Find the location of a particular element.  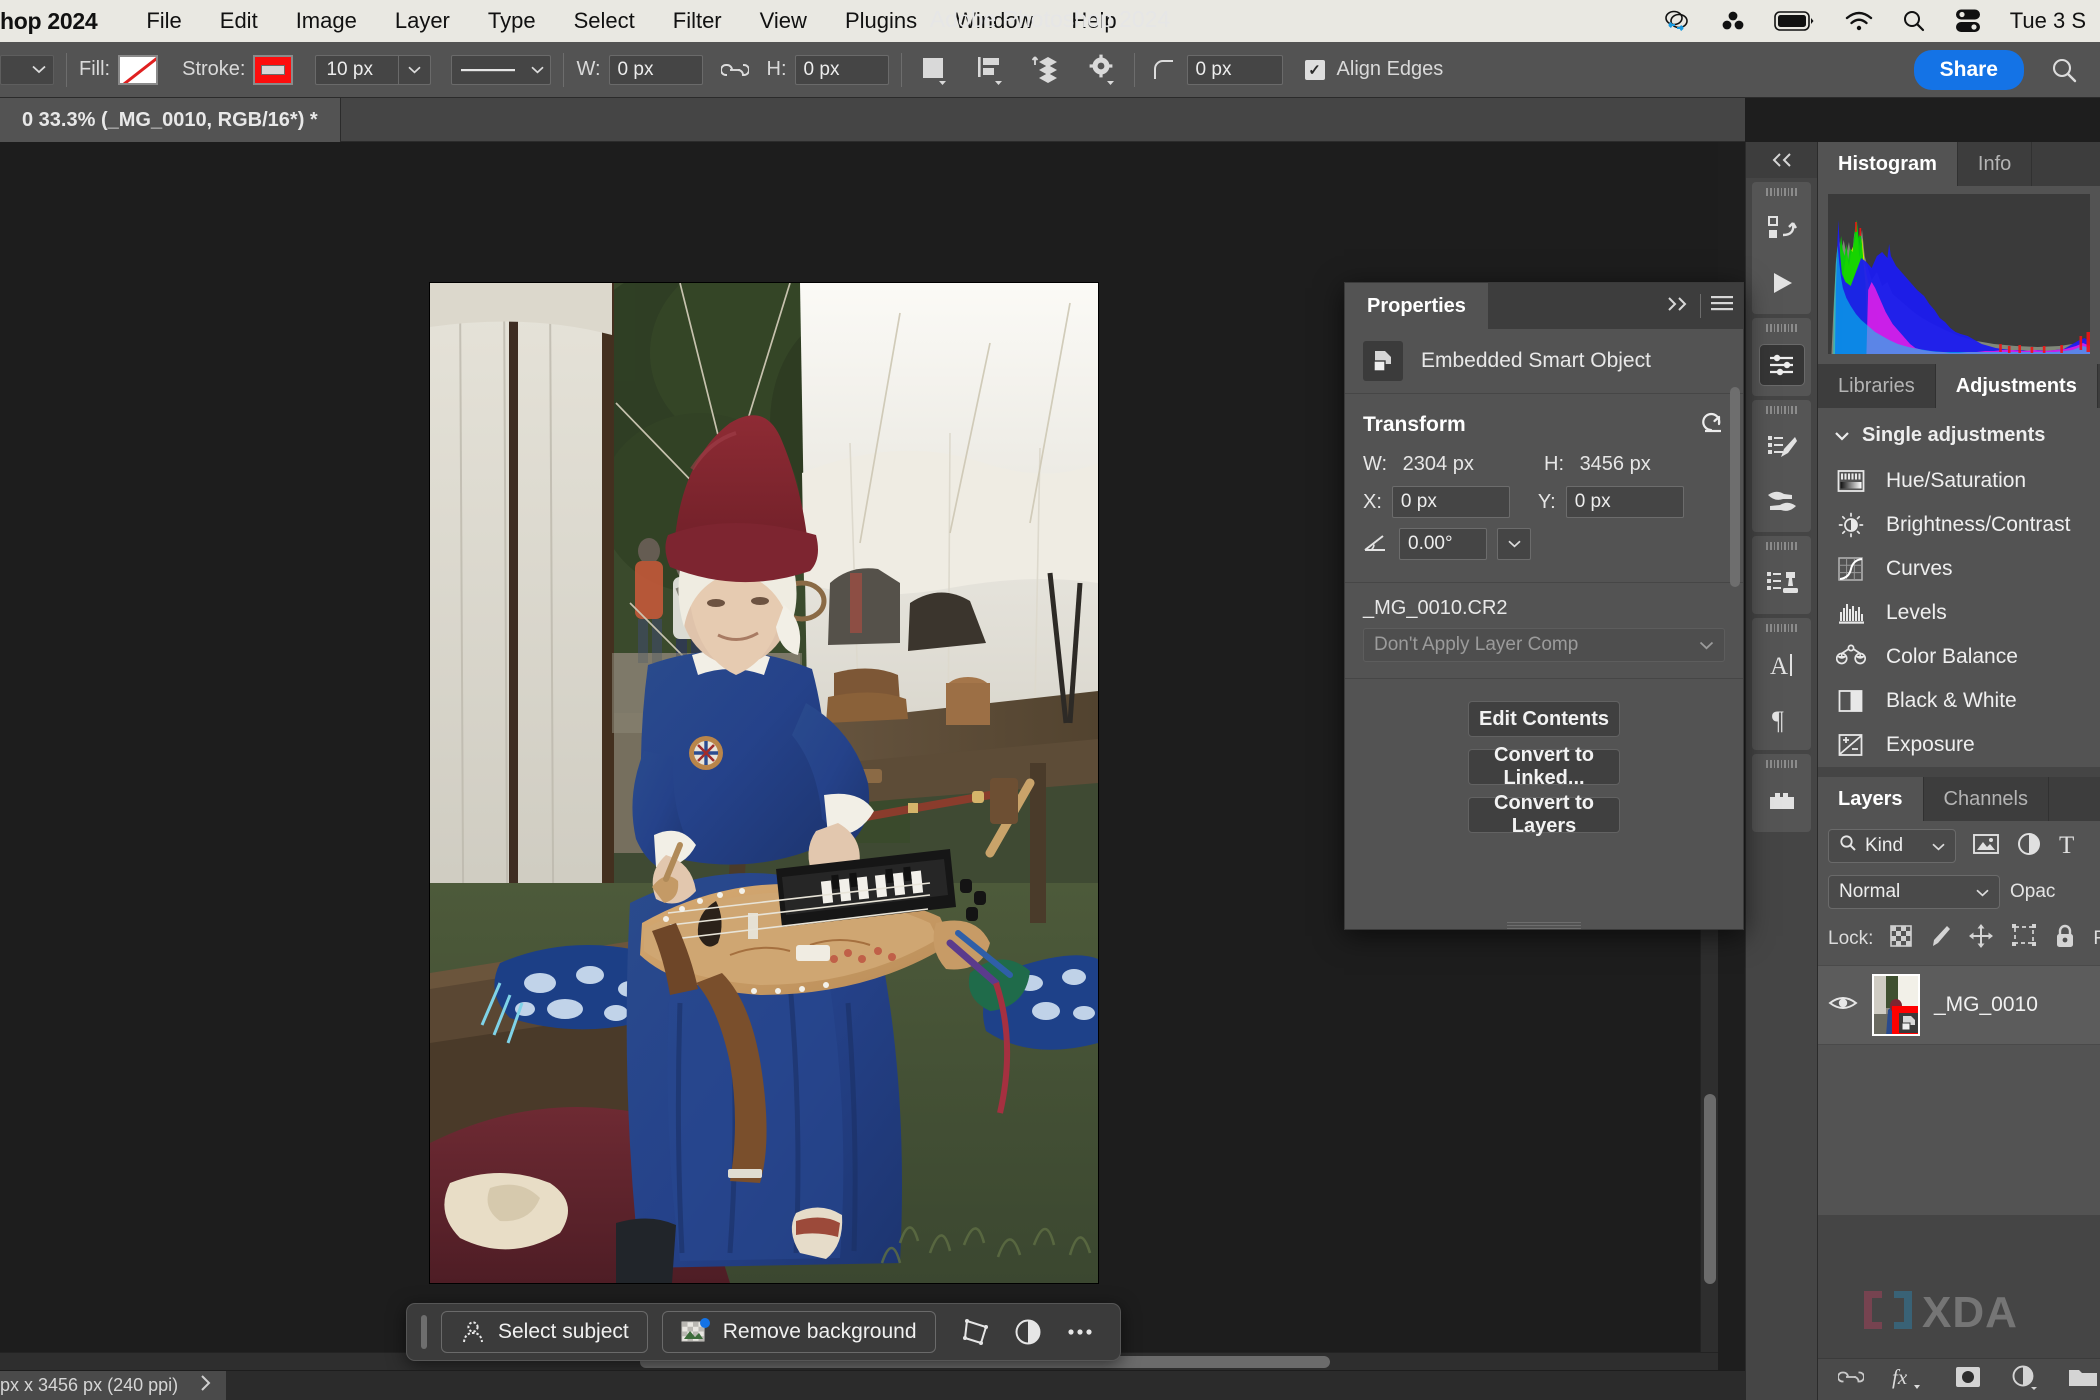

new-adjustment-icon is located at coordinates (2025, 1379).